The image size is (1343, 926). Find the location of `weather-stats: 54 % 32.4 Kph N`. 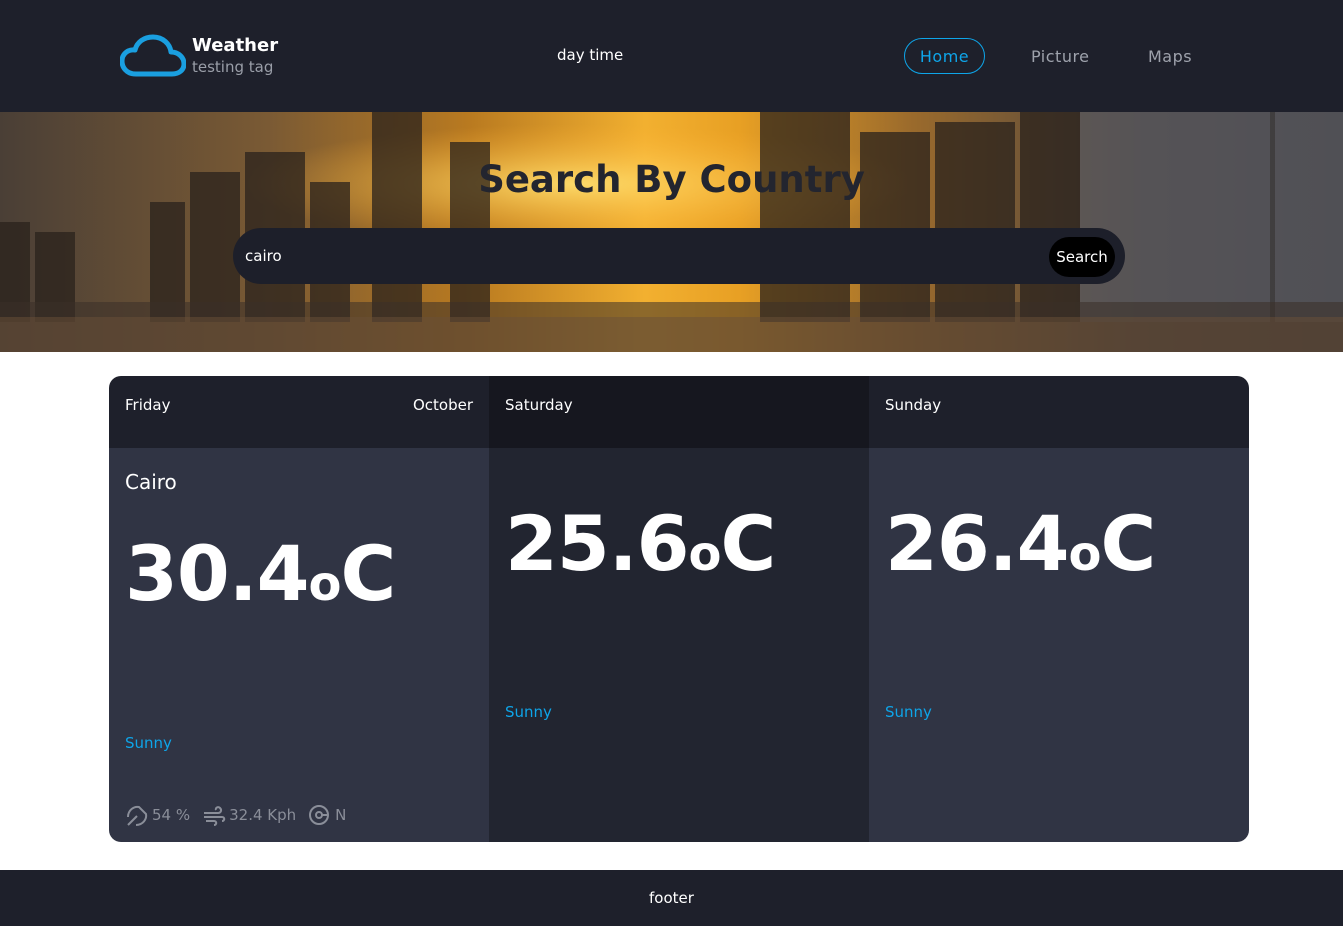

weather-stats: 54 % 32.4 Kph N is located at coordinates (241, 815).